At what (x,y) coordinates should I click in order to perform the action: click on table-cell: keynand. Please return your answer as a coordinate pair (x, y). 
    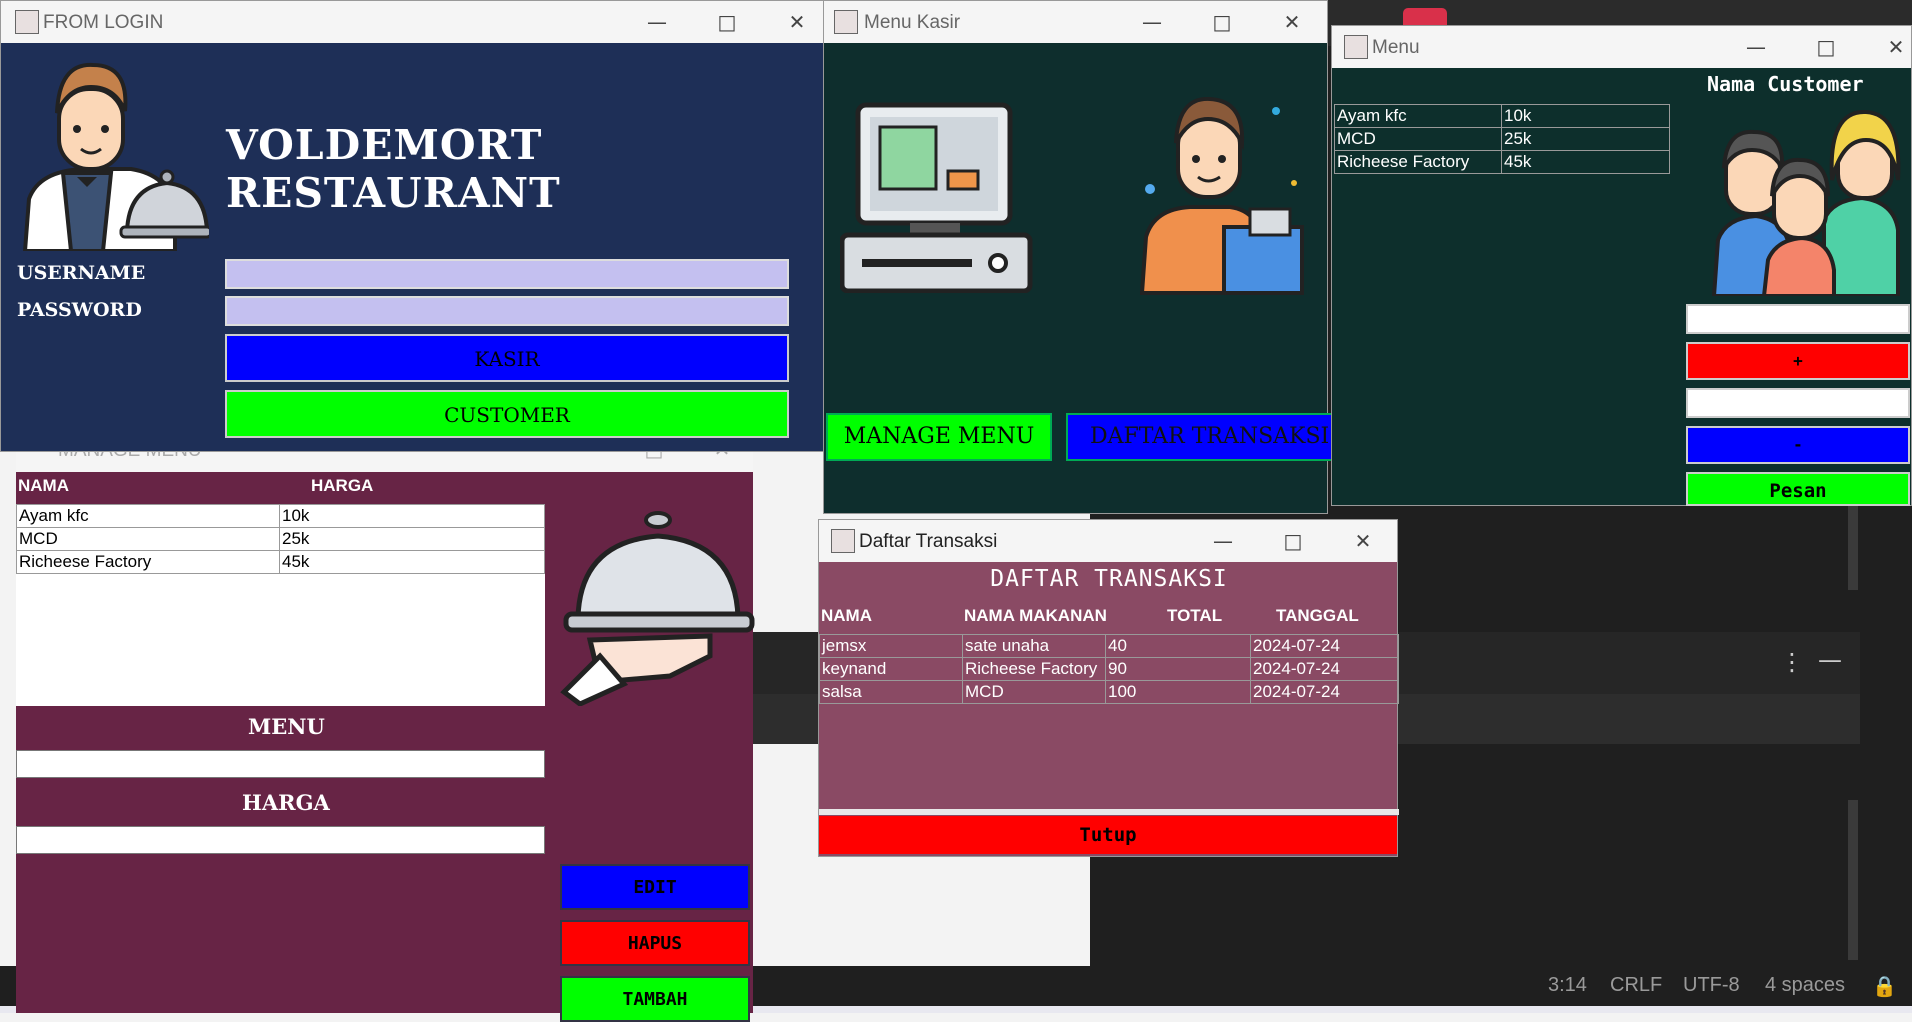
    Looking at the image, I should click on (891, 669).